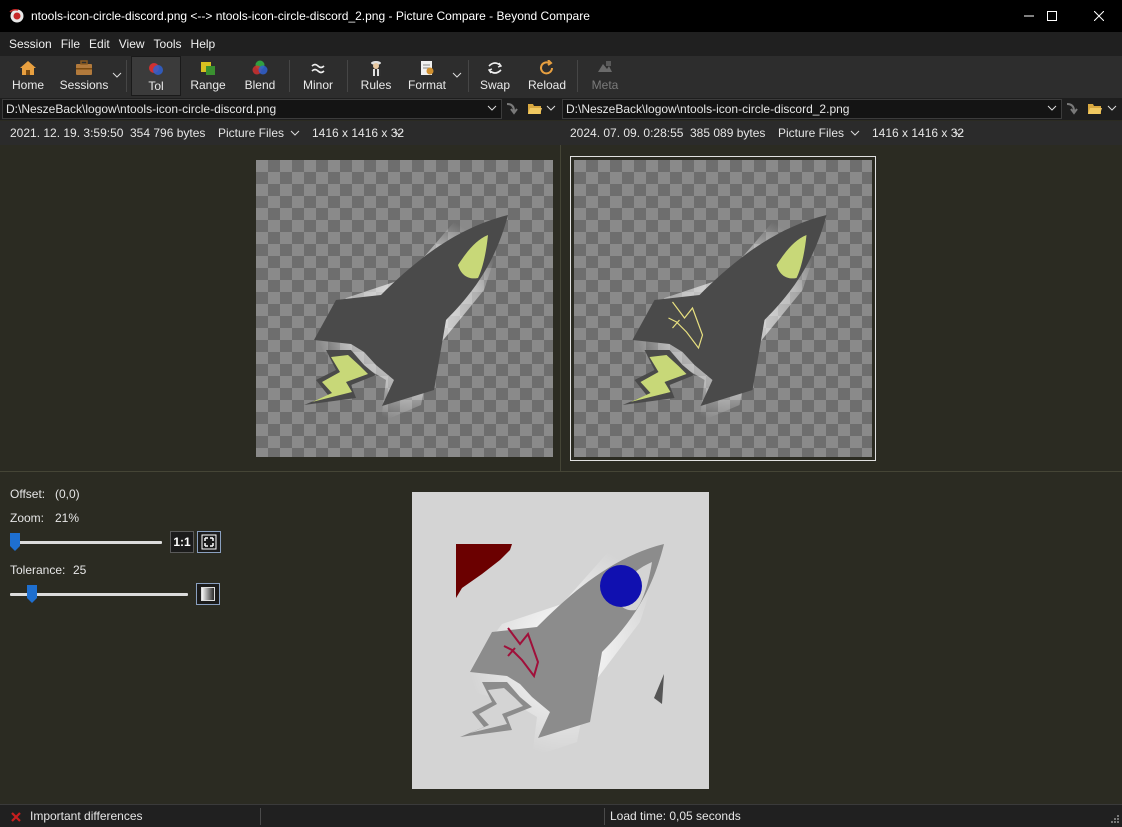 This screenshot has height=827, width=1122. What do you see at coordinates (399, 133) in the screenshot?
I see `left-dimensions-dropdown-icon` at bounding box center [399, 133].